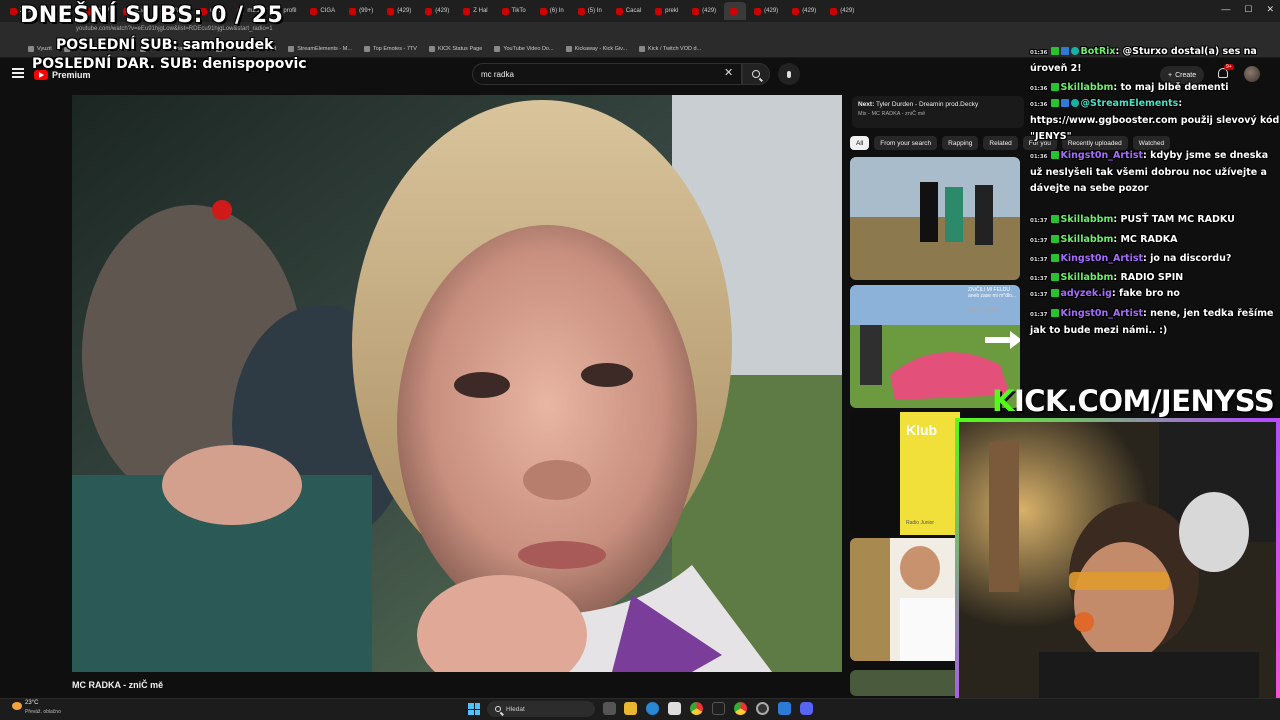 The height and width of the screenshot is (720, 1280). Describe the element at coordinates (322, 11) in the screenshot. I see `browser-tab: CIGA` at that location.